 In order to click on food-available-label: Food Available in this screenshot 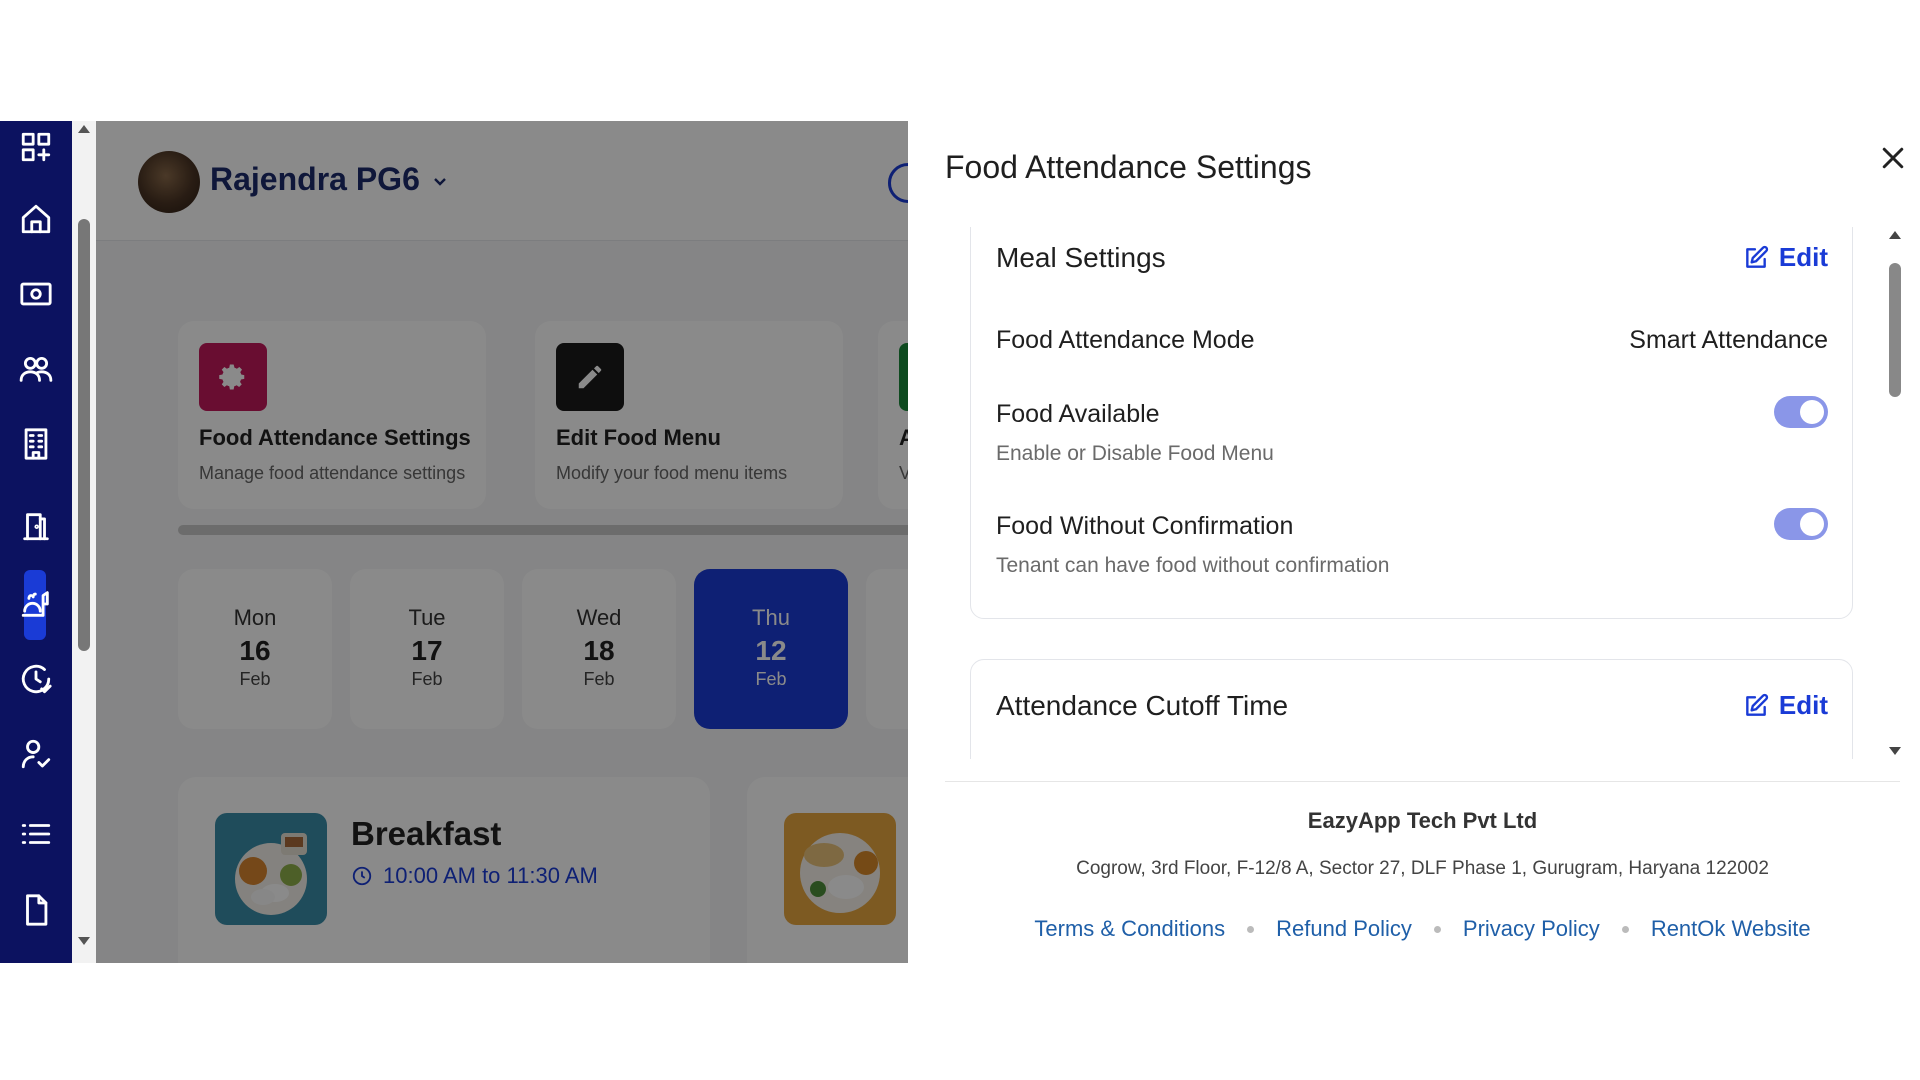, I will do `click(1078, 414)`.